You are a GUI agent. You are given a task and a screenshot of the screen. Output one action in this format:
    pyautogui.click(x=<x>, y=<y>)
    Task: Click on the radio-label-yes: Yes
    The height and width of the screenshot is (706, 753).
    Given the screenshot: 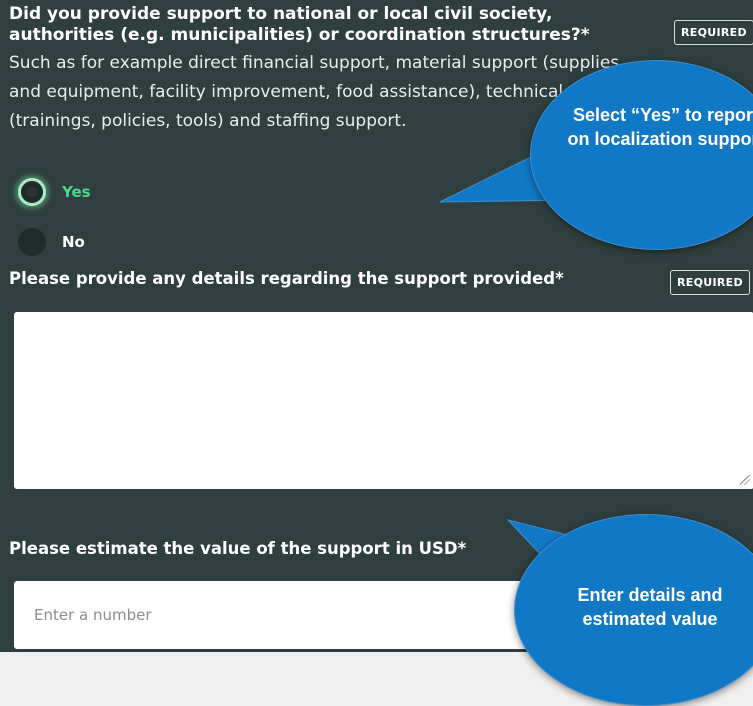 What is the action you would take?
    pyautogui.click(x=76, y=192)
    